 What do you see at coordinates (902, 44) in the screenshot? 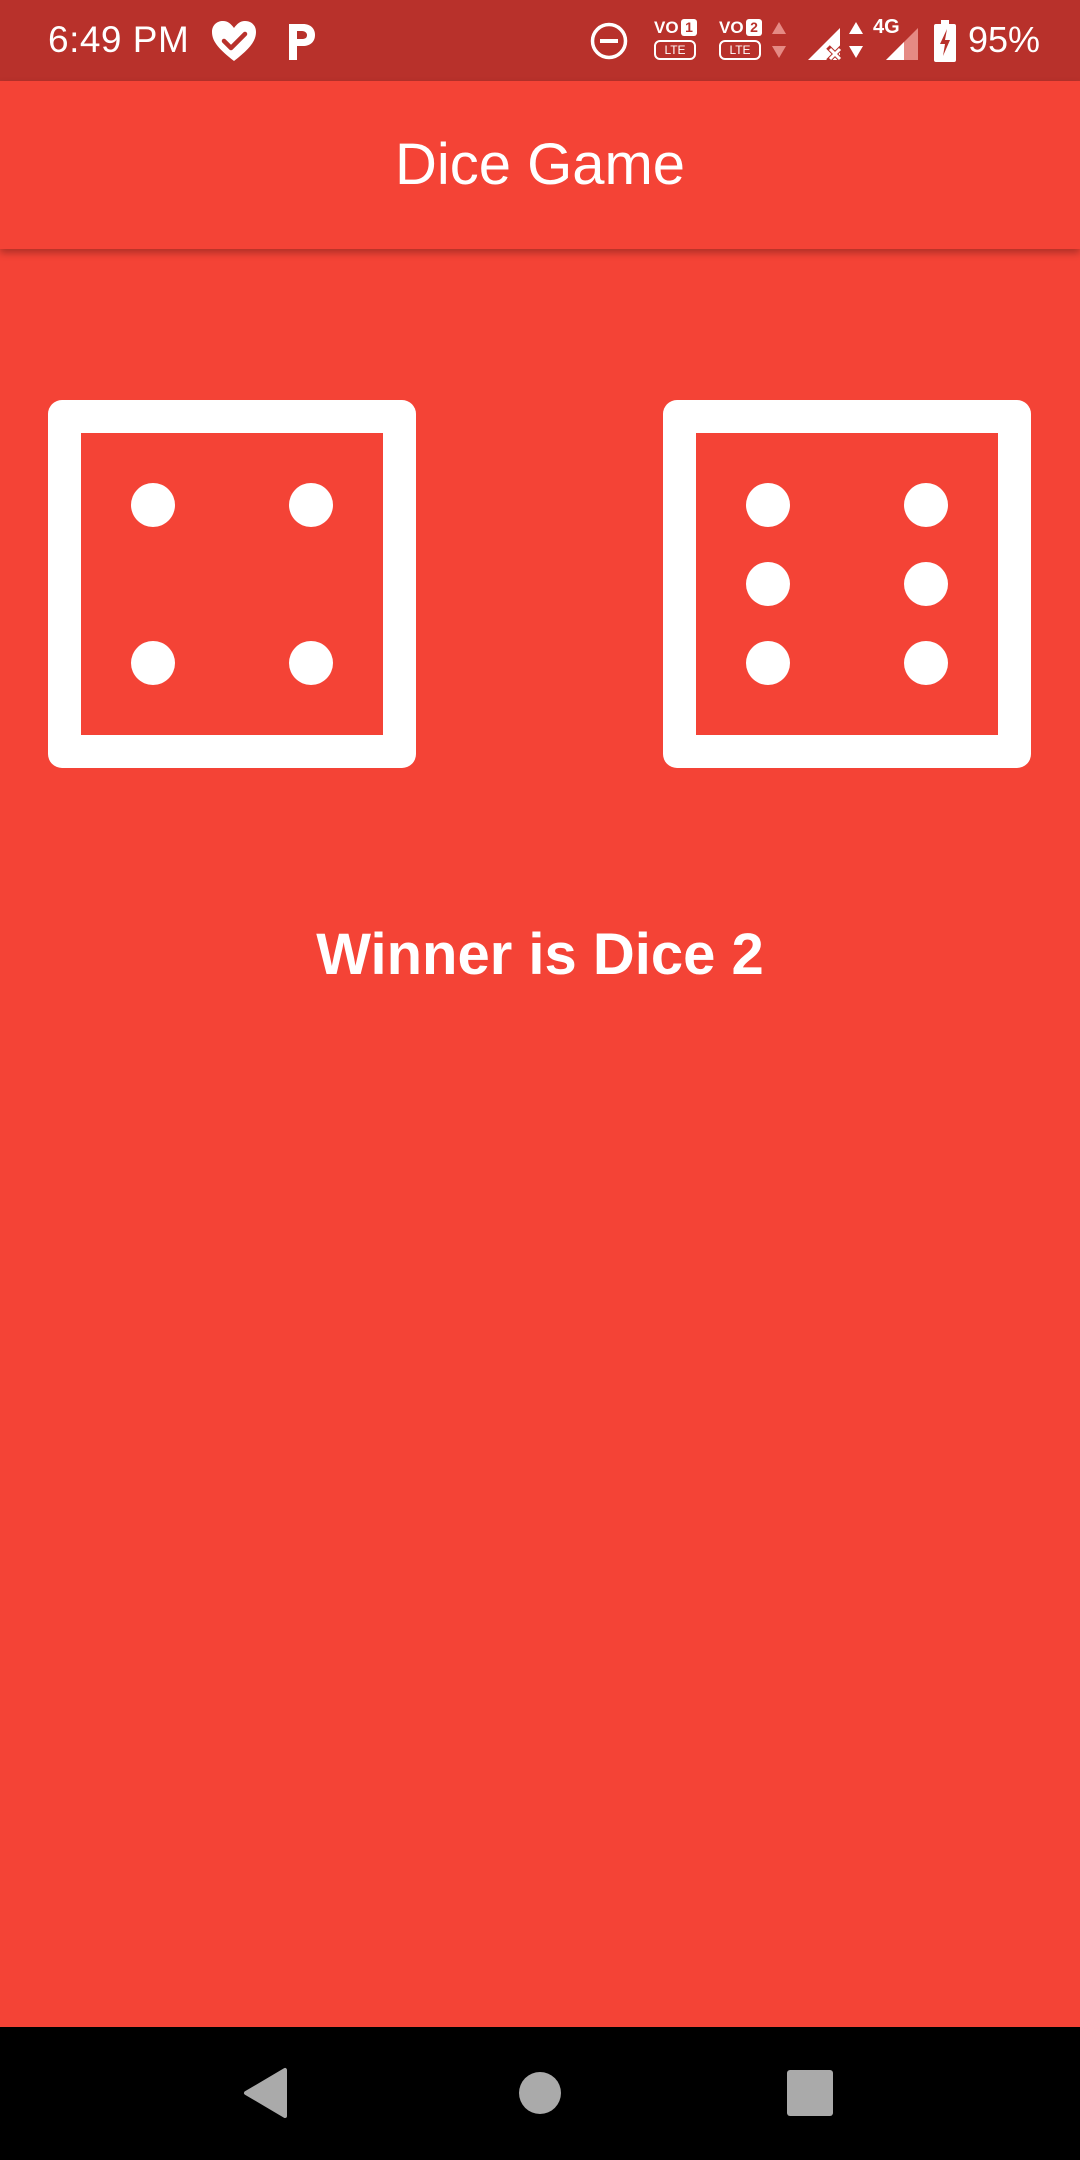
I see `signal-4g-icon` at bounding box center [902, 44].